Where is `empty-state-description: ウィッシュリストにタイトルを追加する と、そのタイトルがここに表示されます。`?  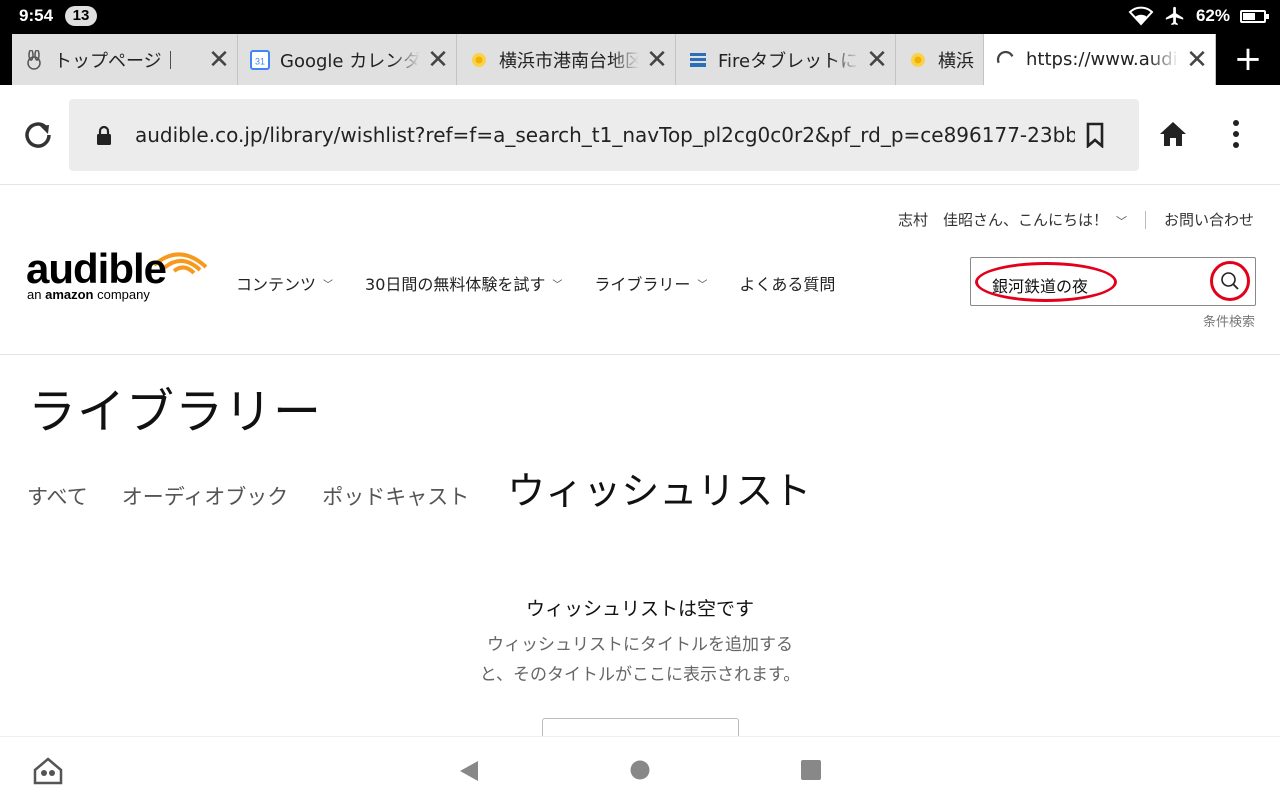
empty-state-description: ウィッシュリストにタイトルを追加する と、そのタイトルがここに表示されます。 is located at coordinates (640, 660).